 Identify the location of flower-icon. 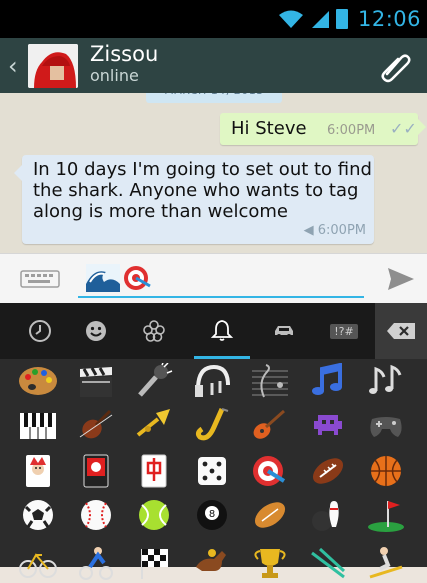
(154, 331).